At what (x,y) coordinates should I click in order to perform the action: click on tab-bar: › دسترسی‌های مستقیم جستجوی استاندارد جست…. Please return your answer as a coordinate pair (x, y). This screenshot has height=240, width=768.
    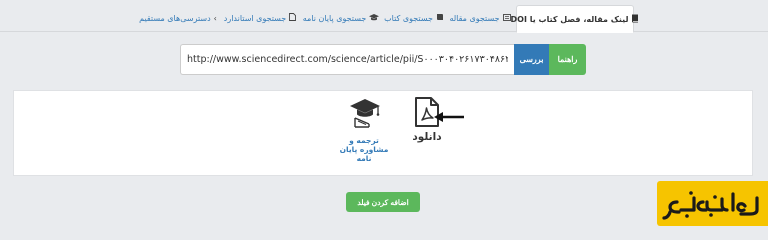
    Looking at the image, I should click on (384, 16).